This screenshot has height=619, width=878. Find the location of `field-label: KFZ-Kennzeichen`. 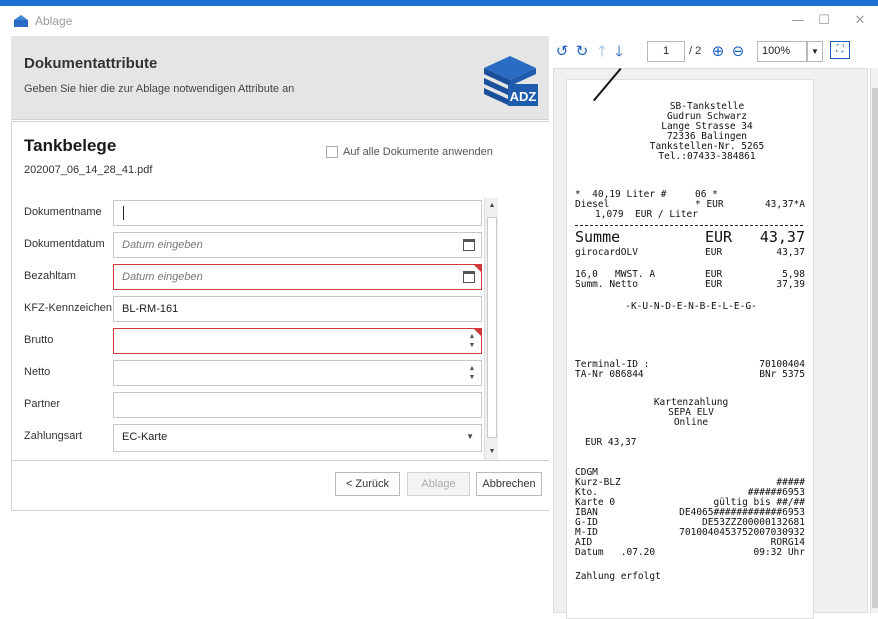

field-label: KFZ-Kennzeichen is located at coordinates (68, 308).